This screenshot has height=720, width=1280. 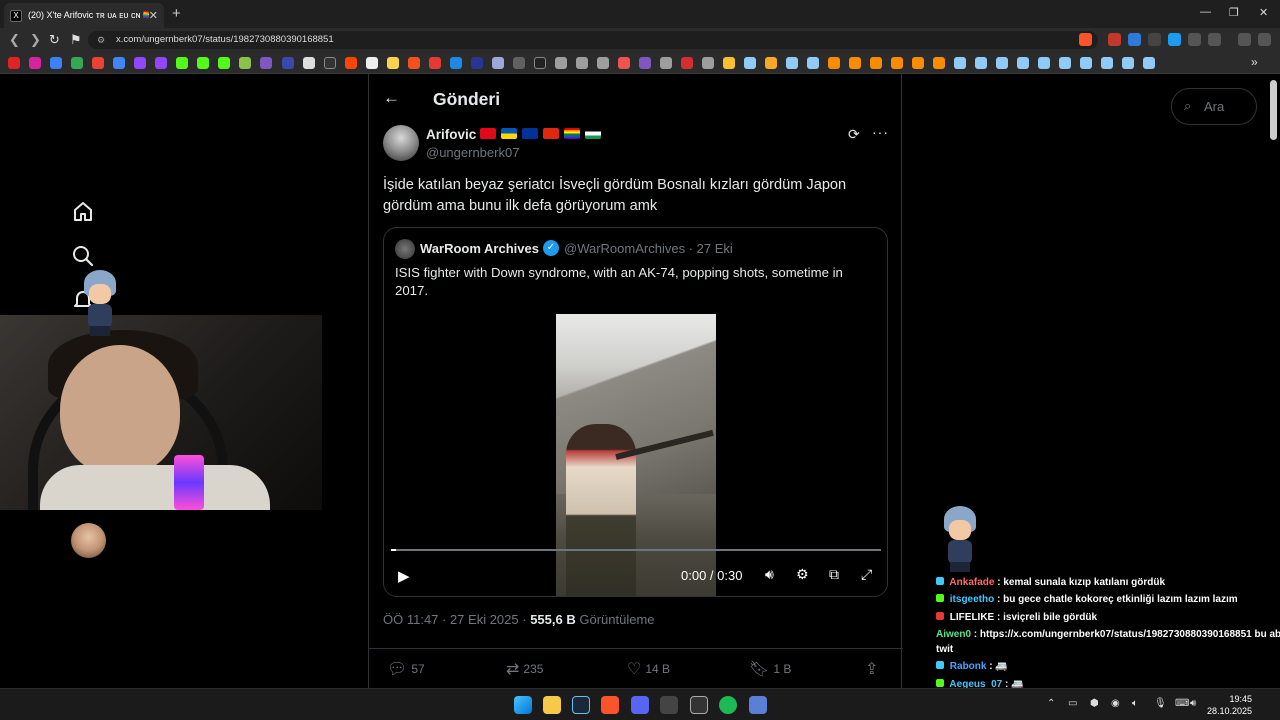 I want to click on tray-steam-icon: ◉, so click(x=1115, y=703).